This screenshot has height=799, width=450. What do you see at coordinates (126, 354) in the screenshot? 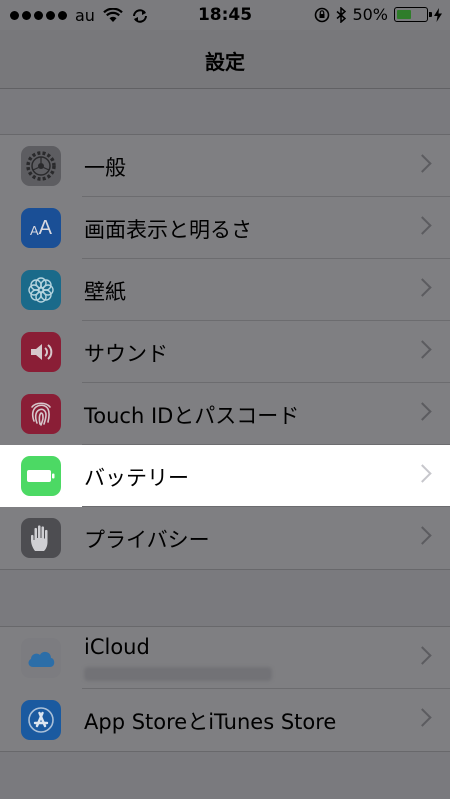
I see `settings-row-label: サウンド` at bounding box center [126, 354].